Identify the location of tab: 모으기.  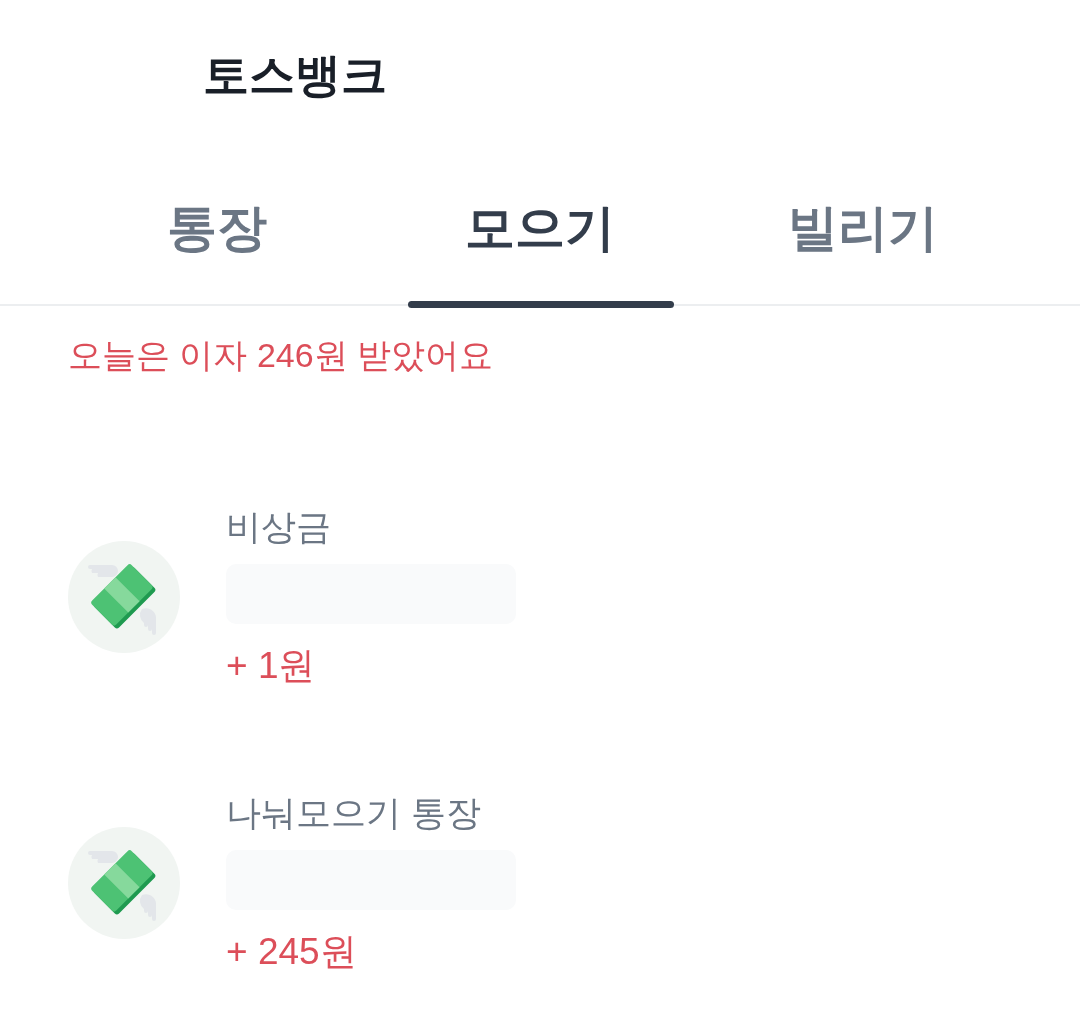
(540, 227).